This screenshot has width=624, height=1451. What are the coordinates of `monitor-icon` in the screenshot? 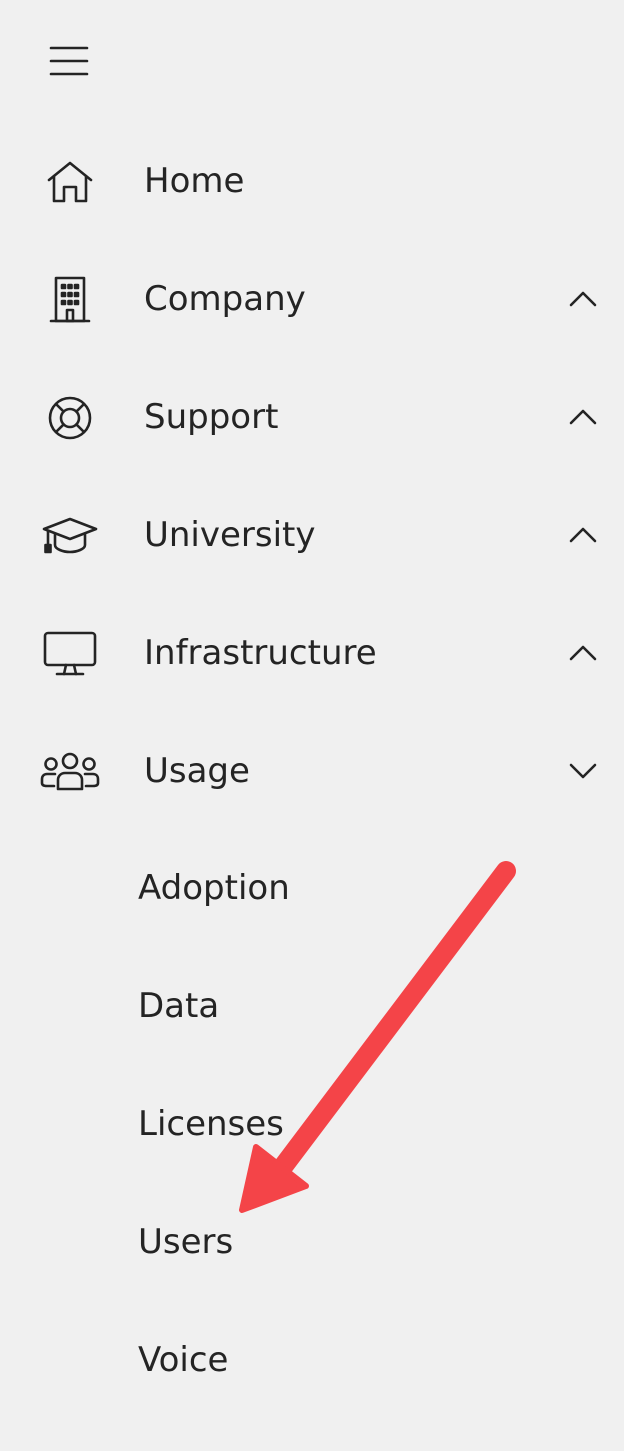 It's located at (70, 654).